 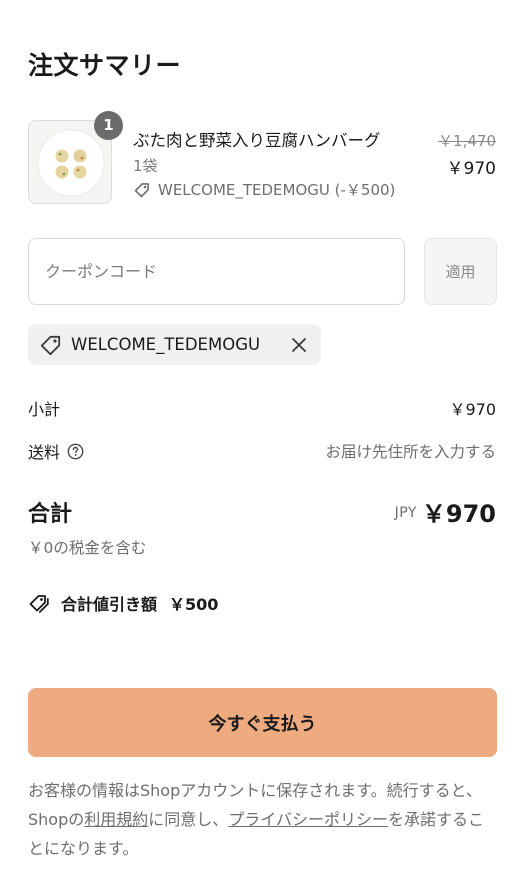 What do you see at coordinates (472, 409) in the screenshot?
I see `subtotal-value: ￥970` at bounding box center [472, 409].